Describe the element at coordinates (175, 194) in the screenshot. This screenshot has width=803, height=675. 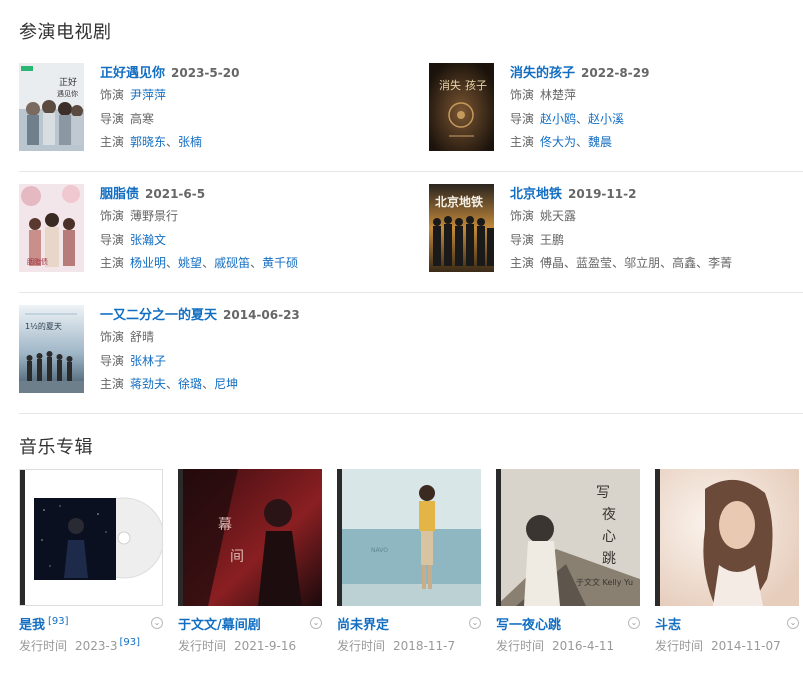
I see `drama-date: 2021-6-5` at that location.